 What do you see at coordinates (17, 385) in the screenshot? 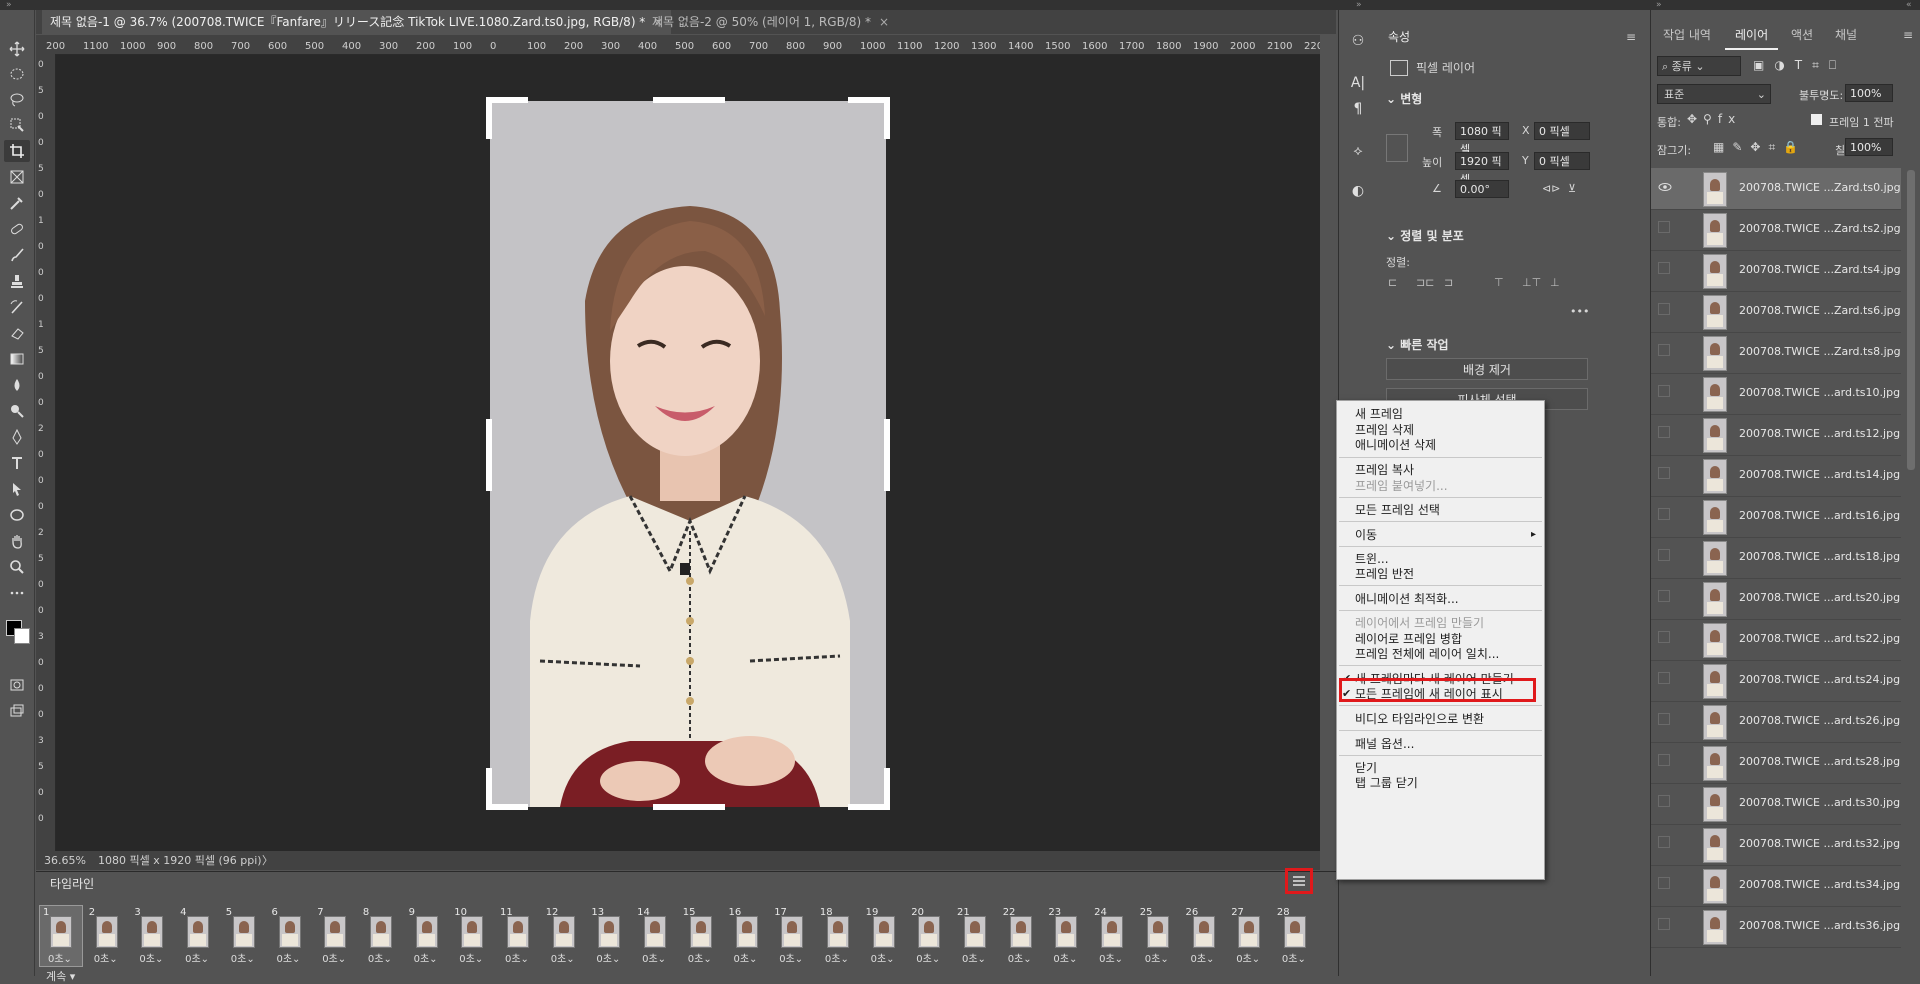
I see `blur-tool-icon` at bounding box center [17, 385].